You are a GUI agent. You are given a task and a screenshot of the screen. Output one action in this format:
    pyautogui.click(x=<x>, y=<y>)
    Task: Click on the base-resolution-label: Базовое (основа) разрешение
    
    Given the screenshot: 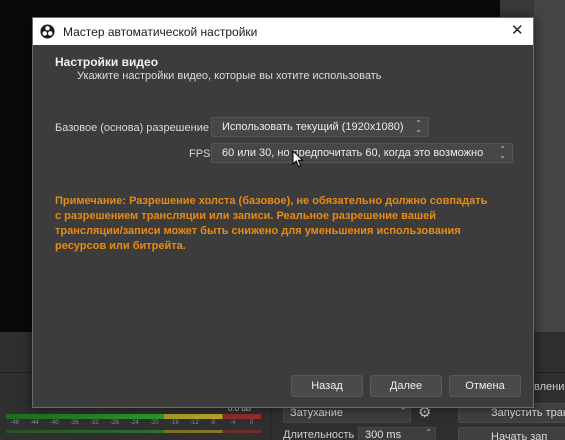 What is the action you would take?
    pyautogui.click(x=132, y=128)
    